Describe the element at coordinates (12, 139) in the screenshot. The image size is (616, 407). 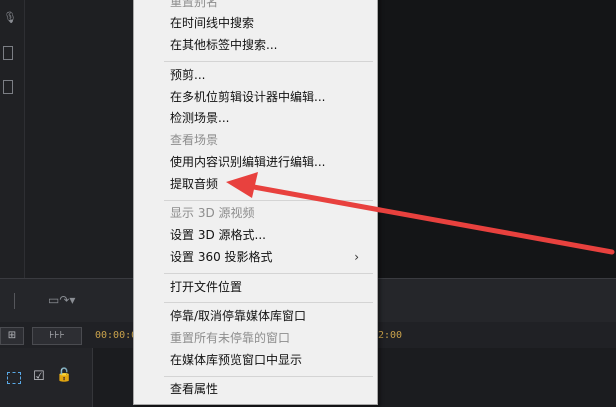
I see `left-panel: 🎙` at that location.